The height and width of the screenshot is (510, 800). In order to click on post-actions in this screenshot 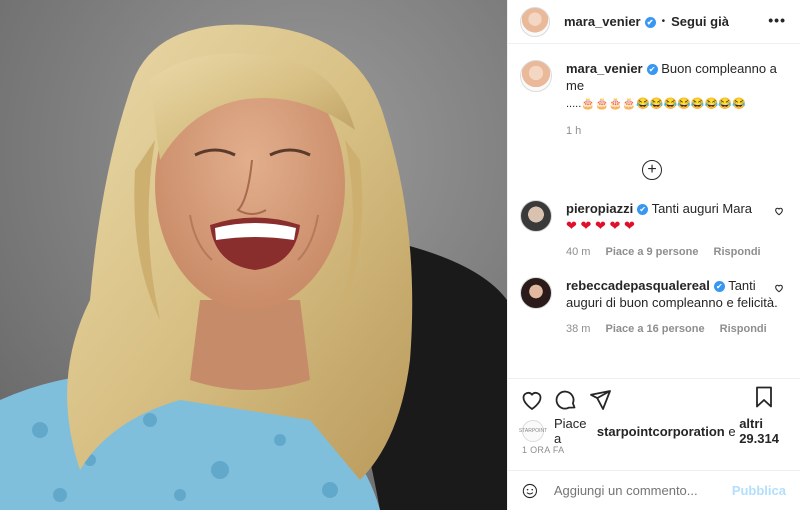, I will do `click(654, 394)`.